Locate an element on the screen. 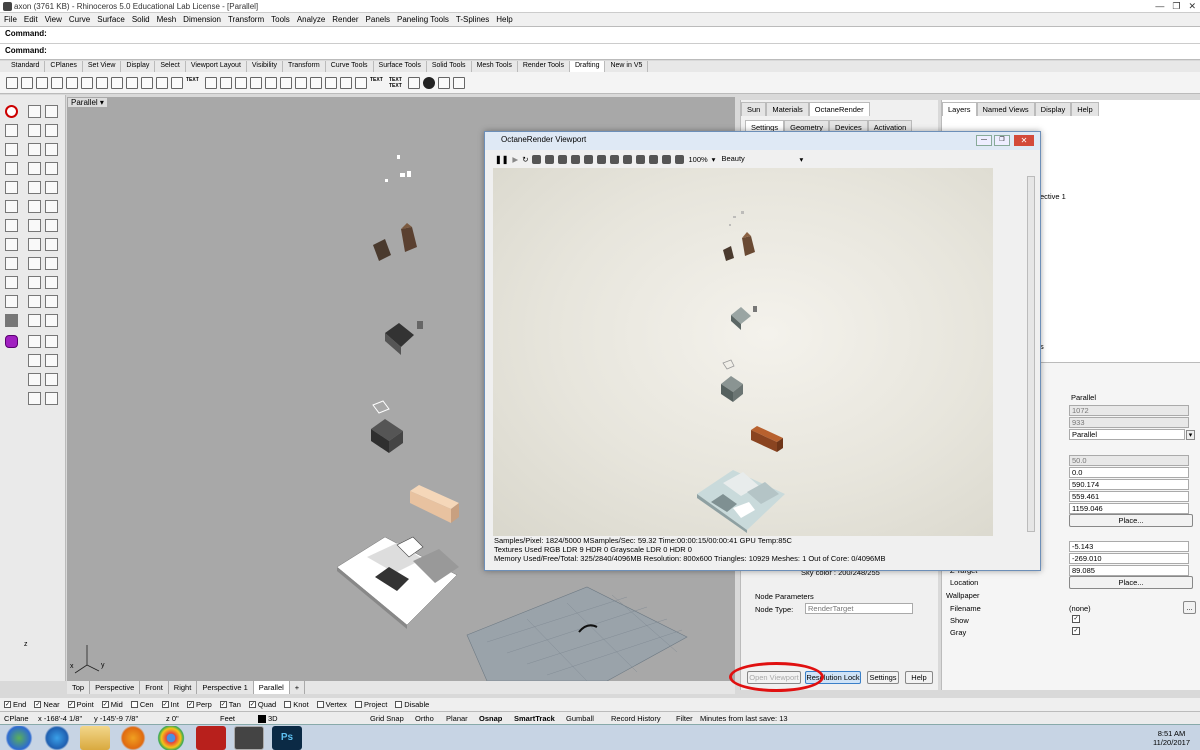 This screenshot has width=1200, height=750. leader-icon is located at coordinates (117, 82).